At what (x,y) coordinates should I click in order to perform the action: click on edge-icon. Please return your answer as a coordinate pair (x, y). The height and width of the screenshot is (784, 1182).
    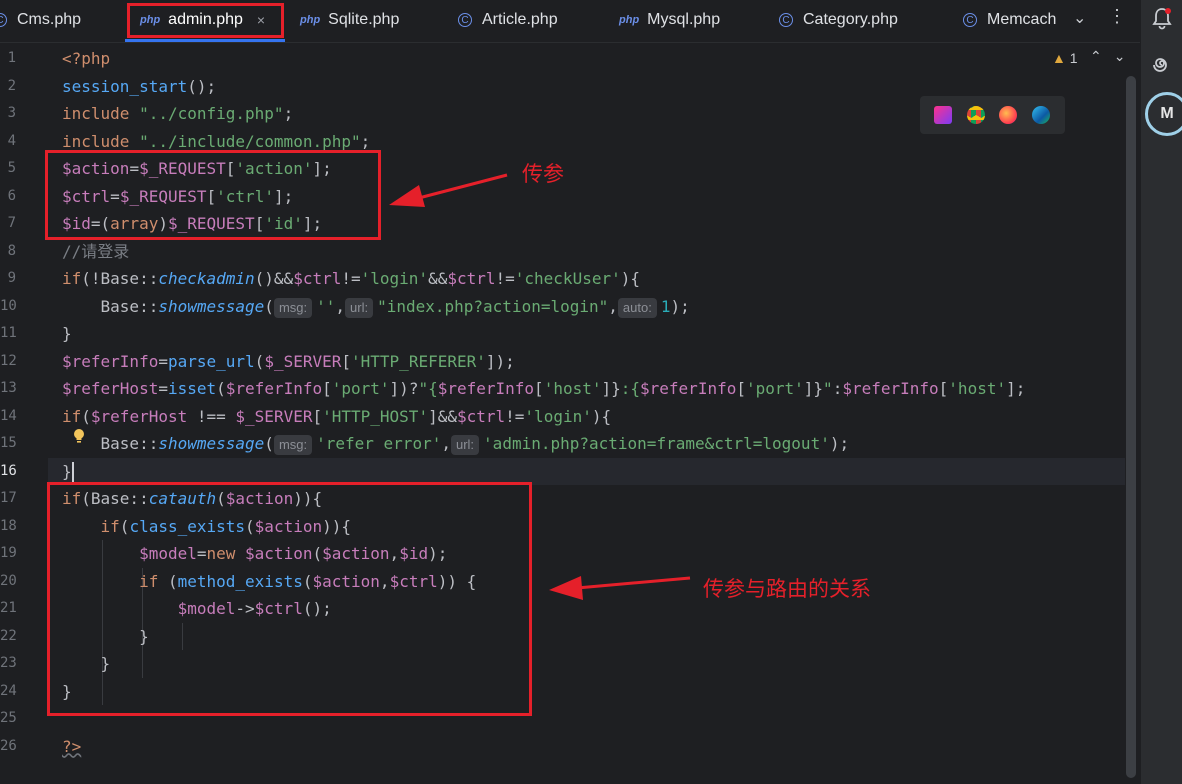
    Looking at the image, I should click on (1041, 115).